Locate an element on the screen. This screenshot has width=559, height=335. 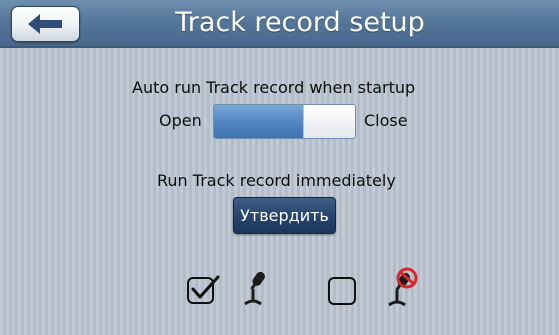
voice-off-checkbox is located at coordinates (343, 290).